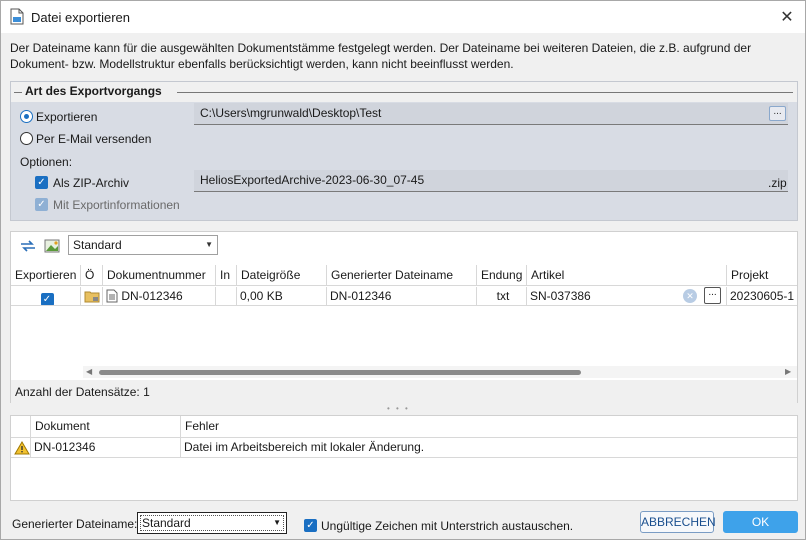 This screenshot has width=806, height=540. Describe the element at coordinates (53, 246) in the screenshot. I see `image-settings-icon` at that location.